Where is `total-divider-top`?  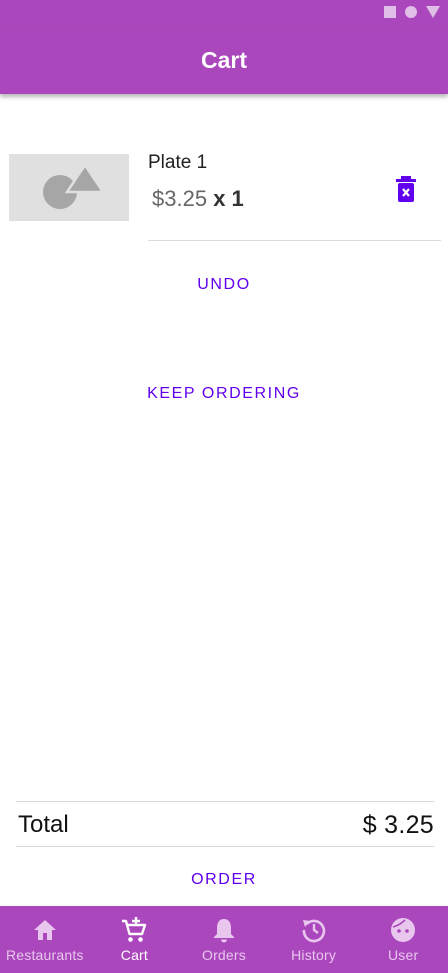 total-divider-top is located at coordinates (225, 801).